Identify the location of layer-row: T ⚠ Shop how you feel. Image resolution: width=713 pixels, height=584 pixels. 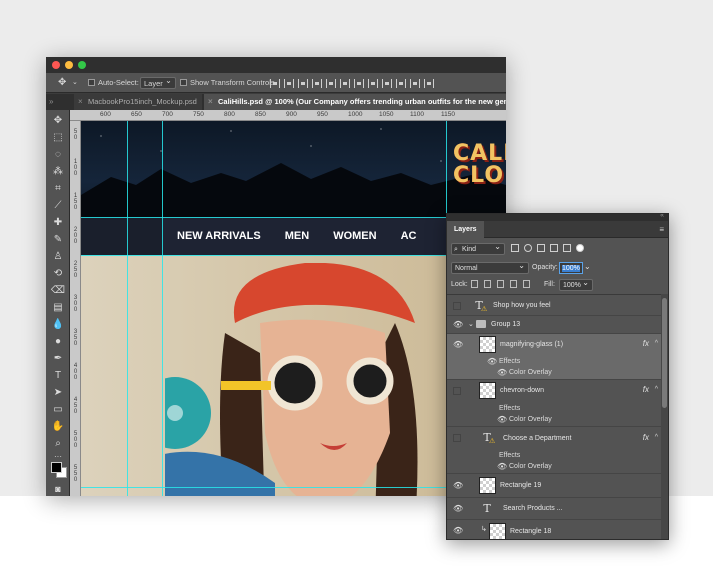
(554, 306).